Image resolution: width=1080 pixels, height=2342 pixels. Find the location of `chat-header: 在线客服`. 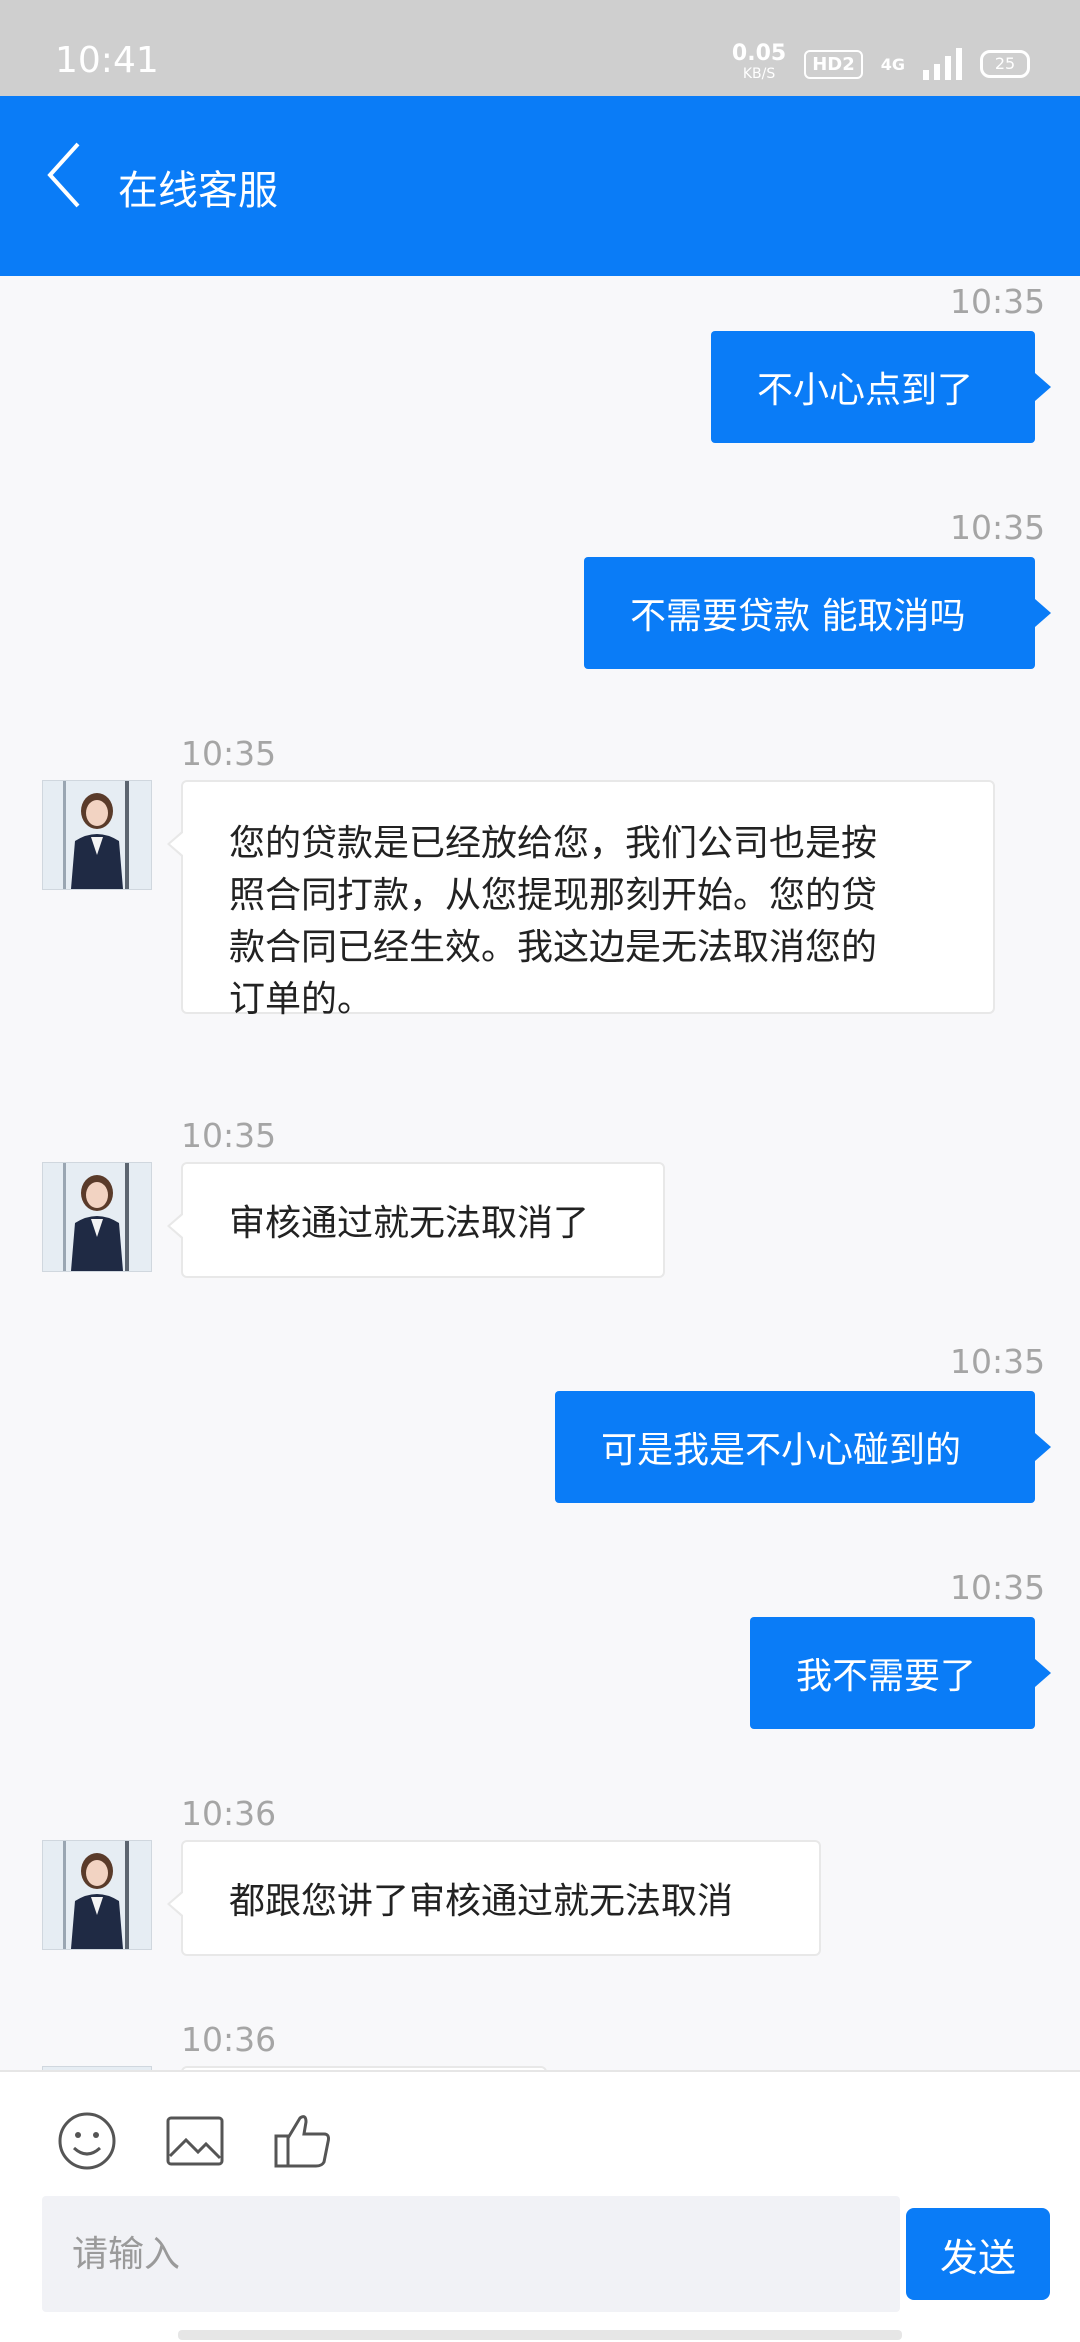

chat-header: 在线客服 is located at coordinates (540, 186).